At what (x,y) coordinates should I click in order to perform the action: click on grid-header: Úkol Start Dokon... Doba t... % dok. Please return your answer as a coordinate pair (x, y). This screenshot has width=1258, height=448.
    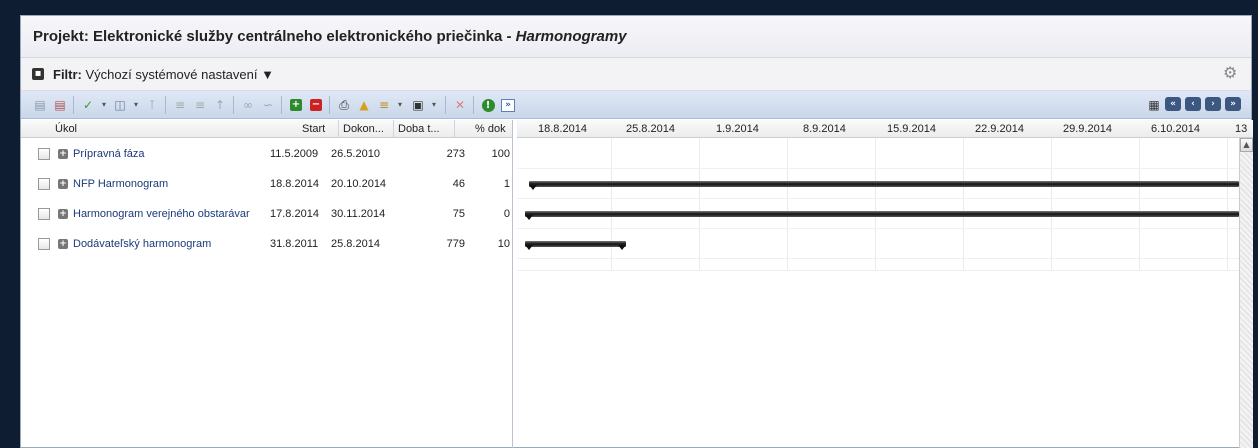
    Looking at the image, I should click on (266, 129).